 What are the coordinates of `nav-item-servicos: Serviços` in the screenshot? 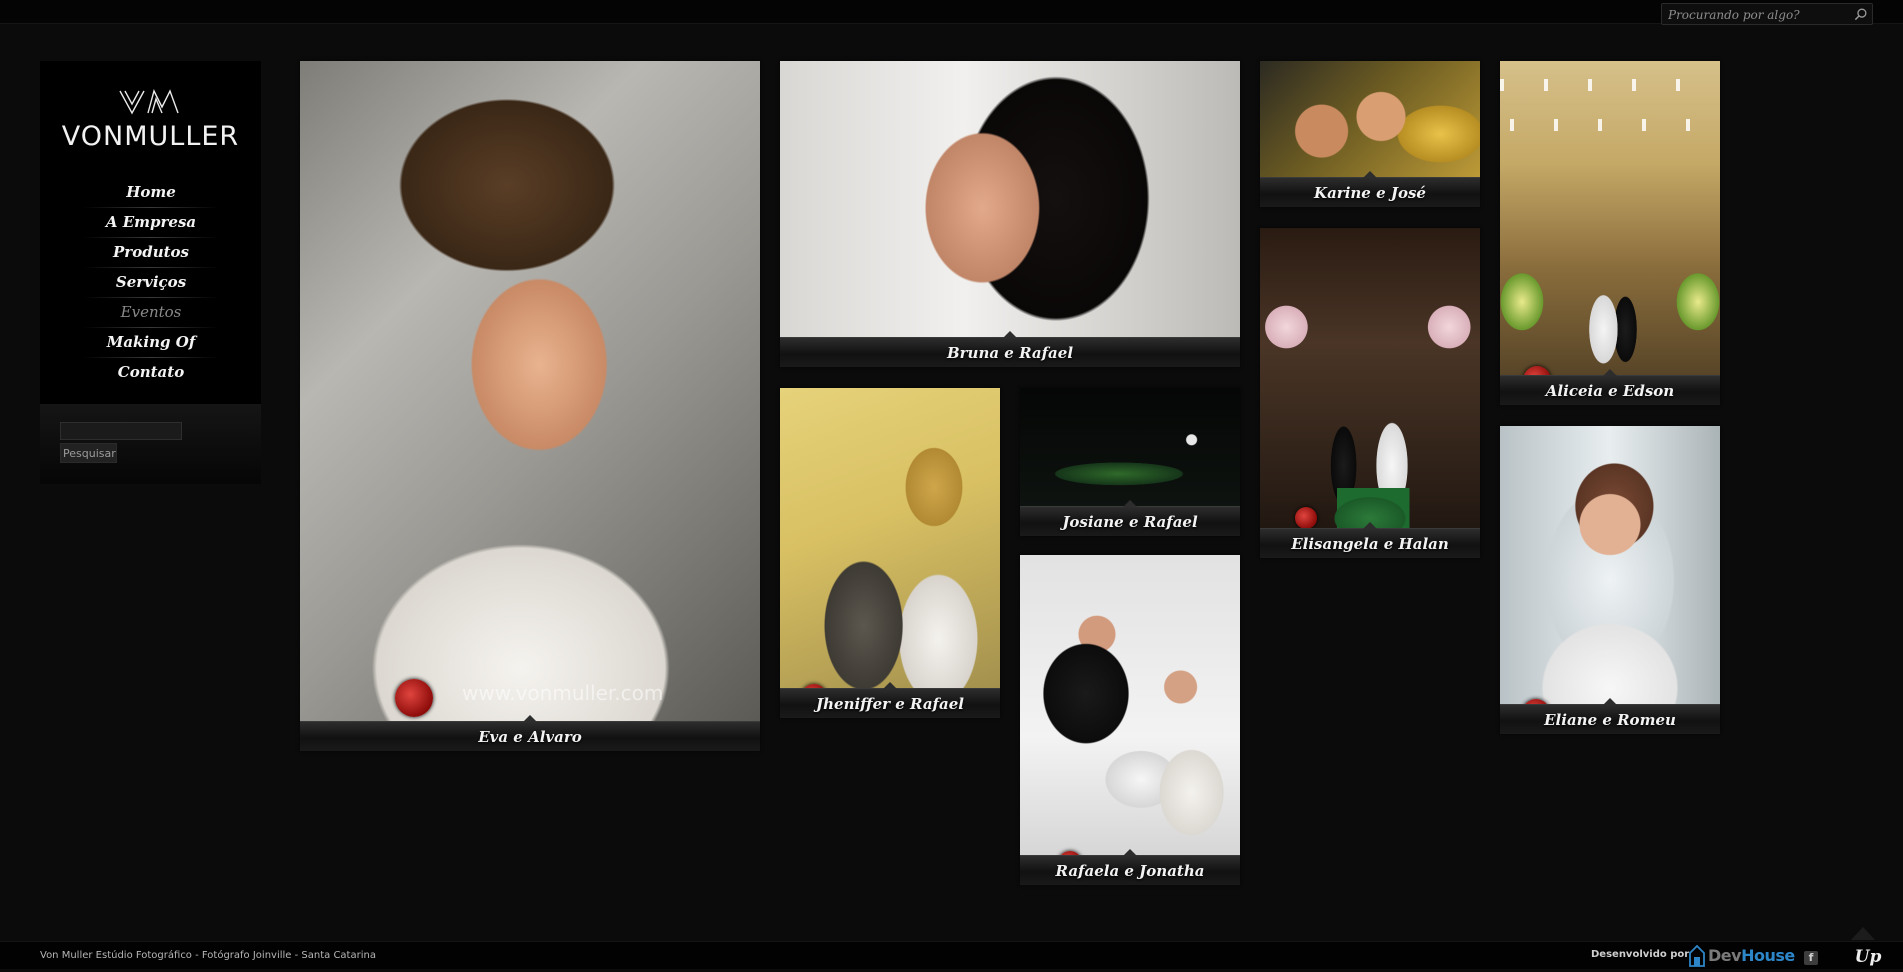 It's located at (151, 283).